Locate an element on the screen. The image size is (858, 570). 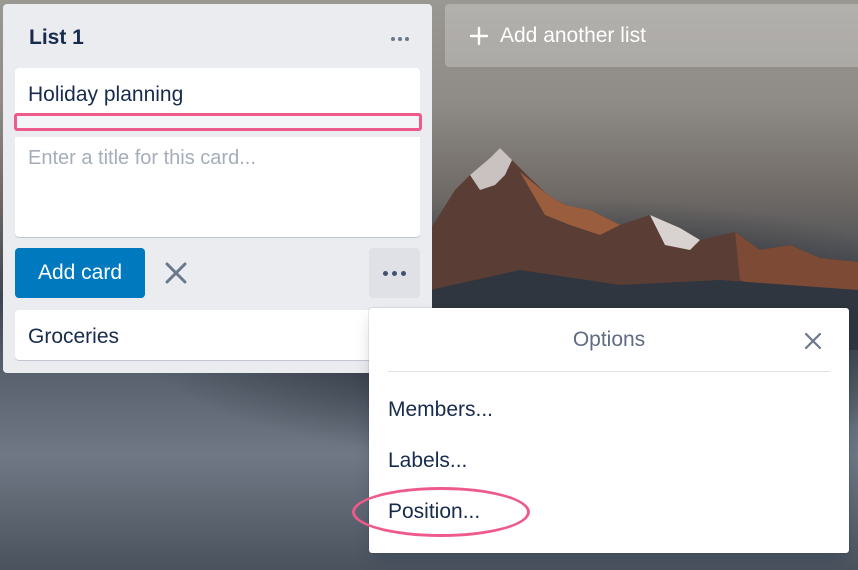
add-another-list-label: Add another list is located at coordinates (573, 35).